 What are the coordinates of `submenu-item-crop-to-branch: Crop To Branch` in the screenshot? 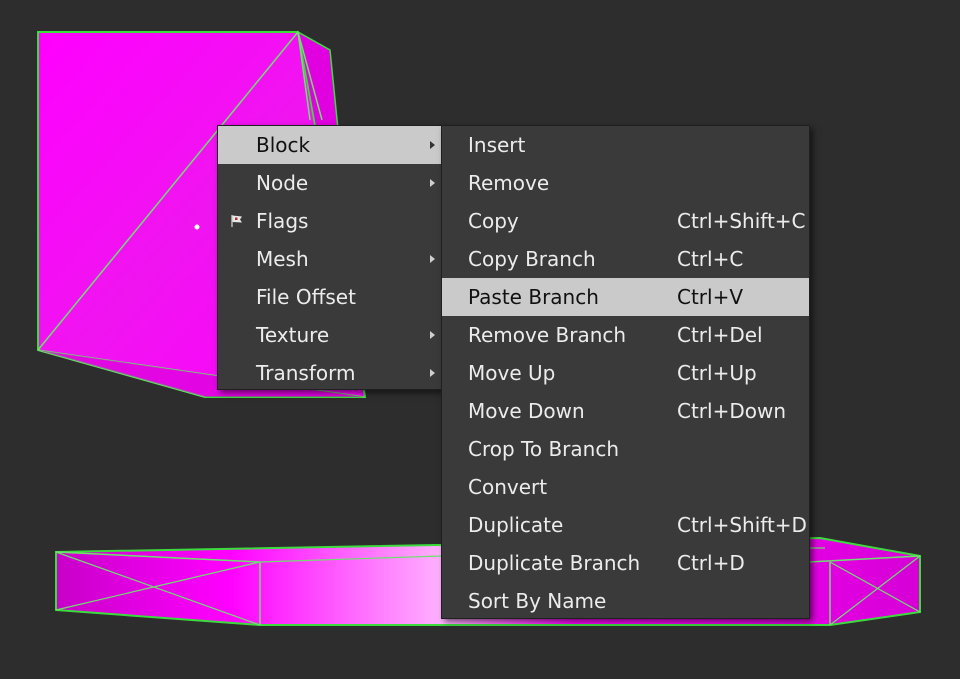 It's located at (625, 449).